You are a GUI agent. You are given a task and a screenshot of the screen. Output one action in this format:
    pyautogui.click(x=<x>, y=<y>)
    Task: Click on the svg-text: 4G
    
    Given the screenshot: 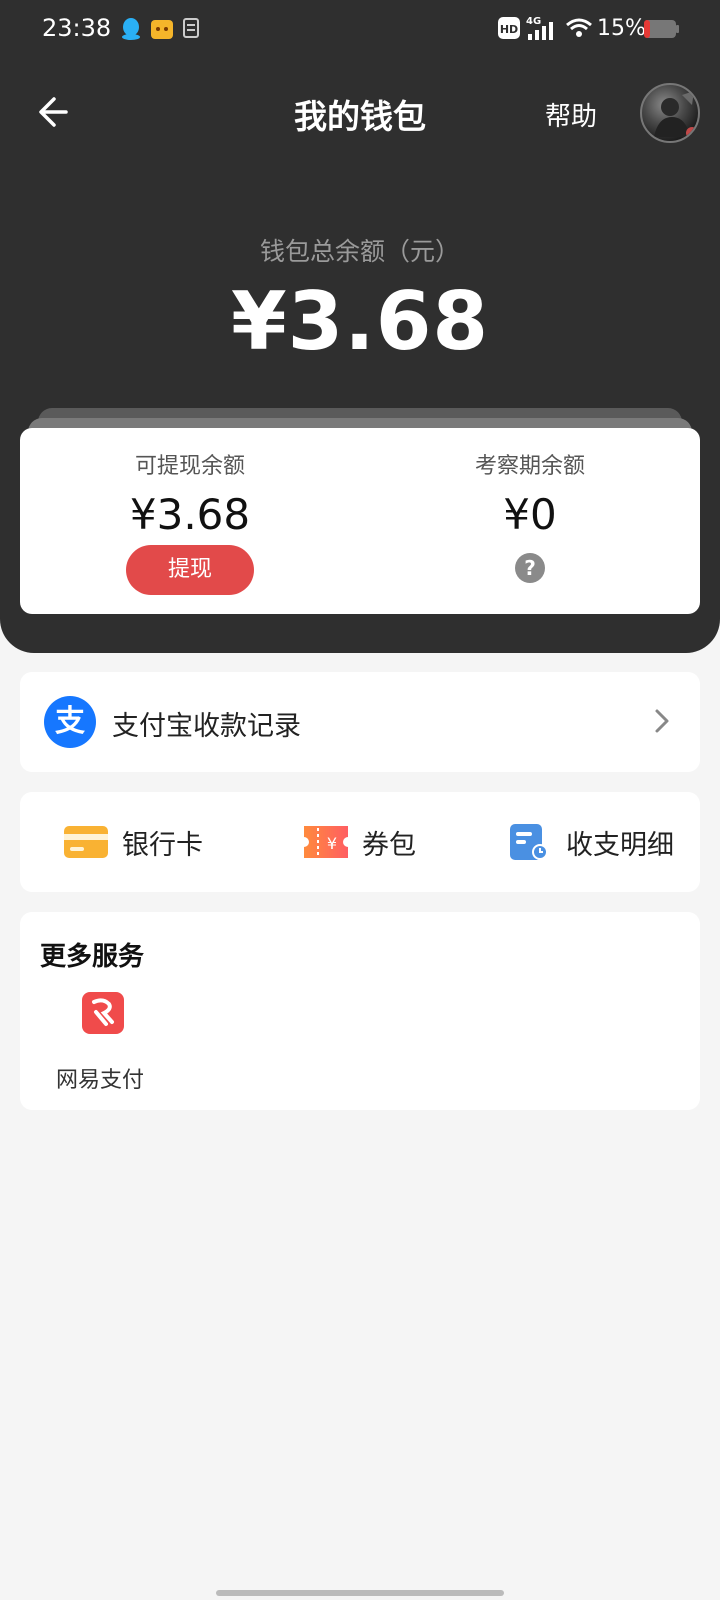 What is the action you would take?
    pyautogui.click(x=533, y=21)
    